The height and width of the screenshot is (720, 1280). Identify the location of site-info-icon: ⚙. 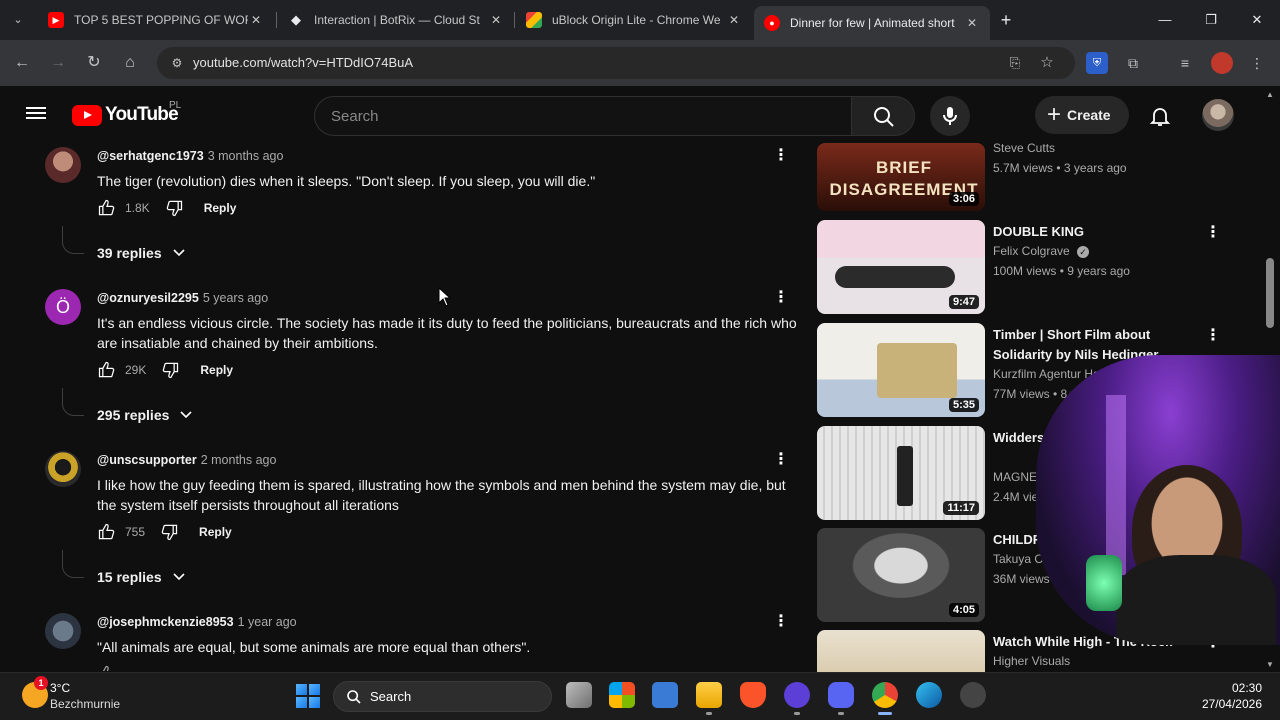
(177, 63).